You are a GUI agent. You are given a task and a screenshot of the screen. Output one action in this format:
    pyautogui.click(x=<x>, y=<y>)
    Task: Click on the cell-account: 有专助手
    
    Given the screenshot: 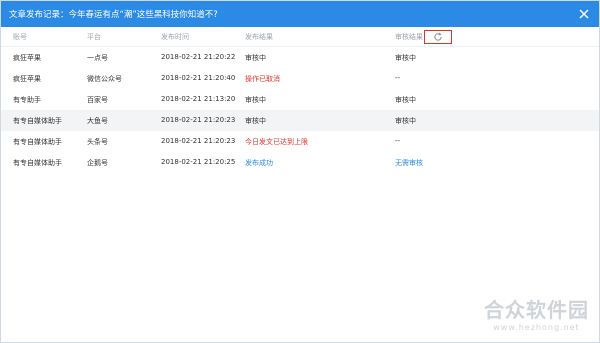 What is the action you would take?
    pyautogui.click(x=27, y=100)
    